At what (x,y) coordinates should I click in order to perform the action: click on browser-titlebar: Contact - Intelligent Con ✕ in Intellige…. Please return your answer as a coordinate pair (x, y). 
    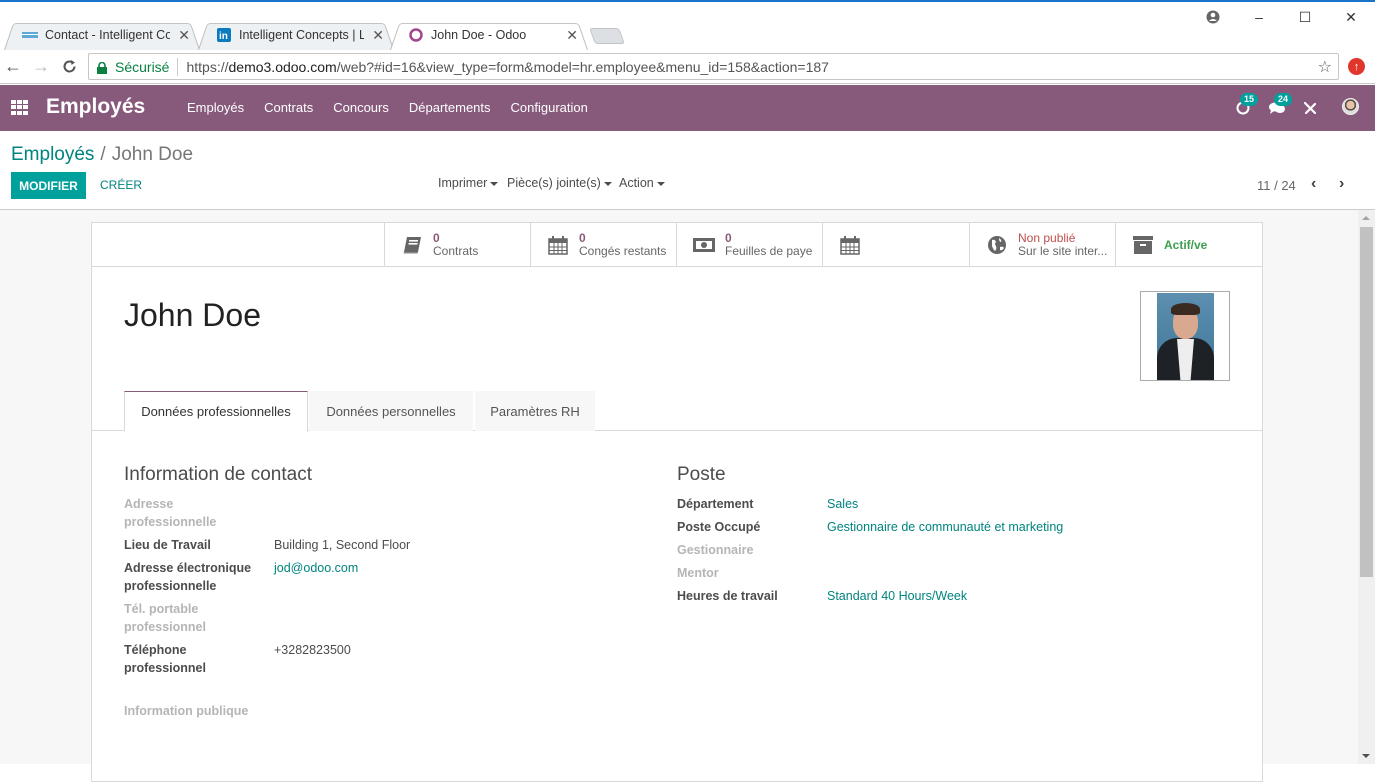
    Looking at the image, I should click on (687, 25).